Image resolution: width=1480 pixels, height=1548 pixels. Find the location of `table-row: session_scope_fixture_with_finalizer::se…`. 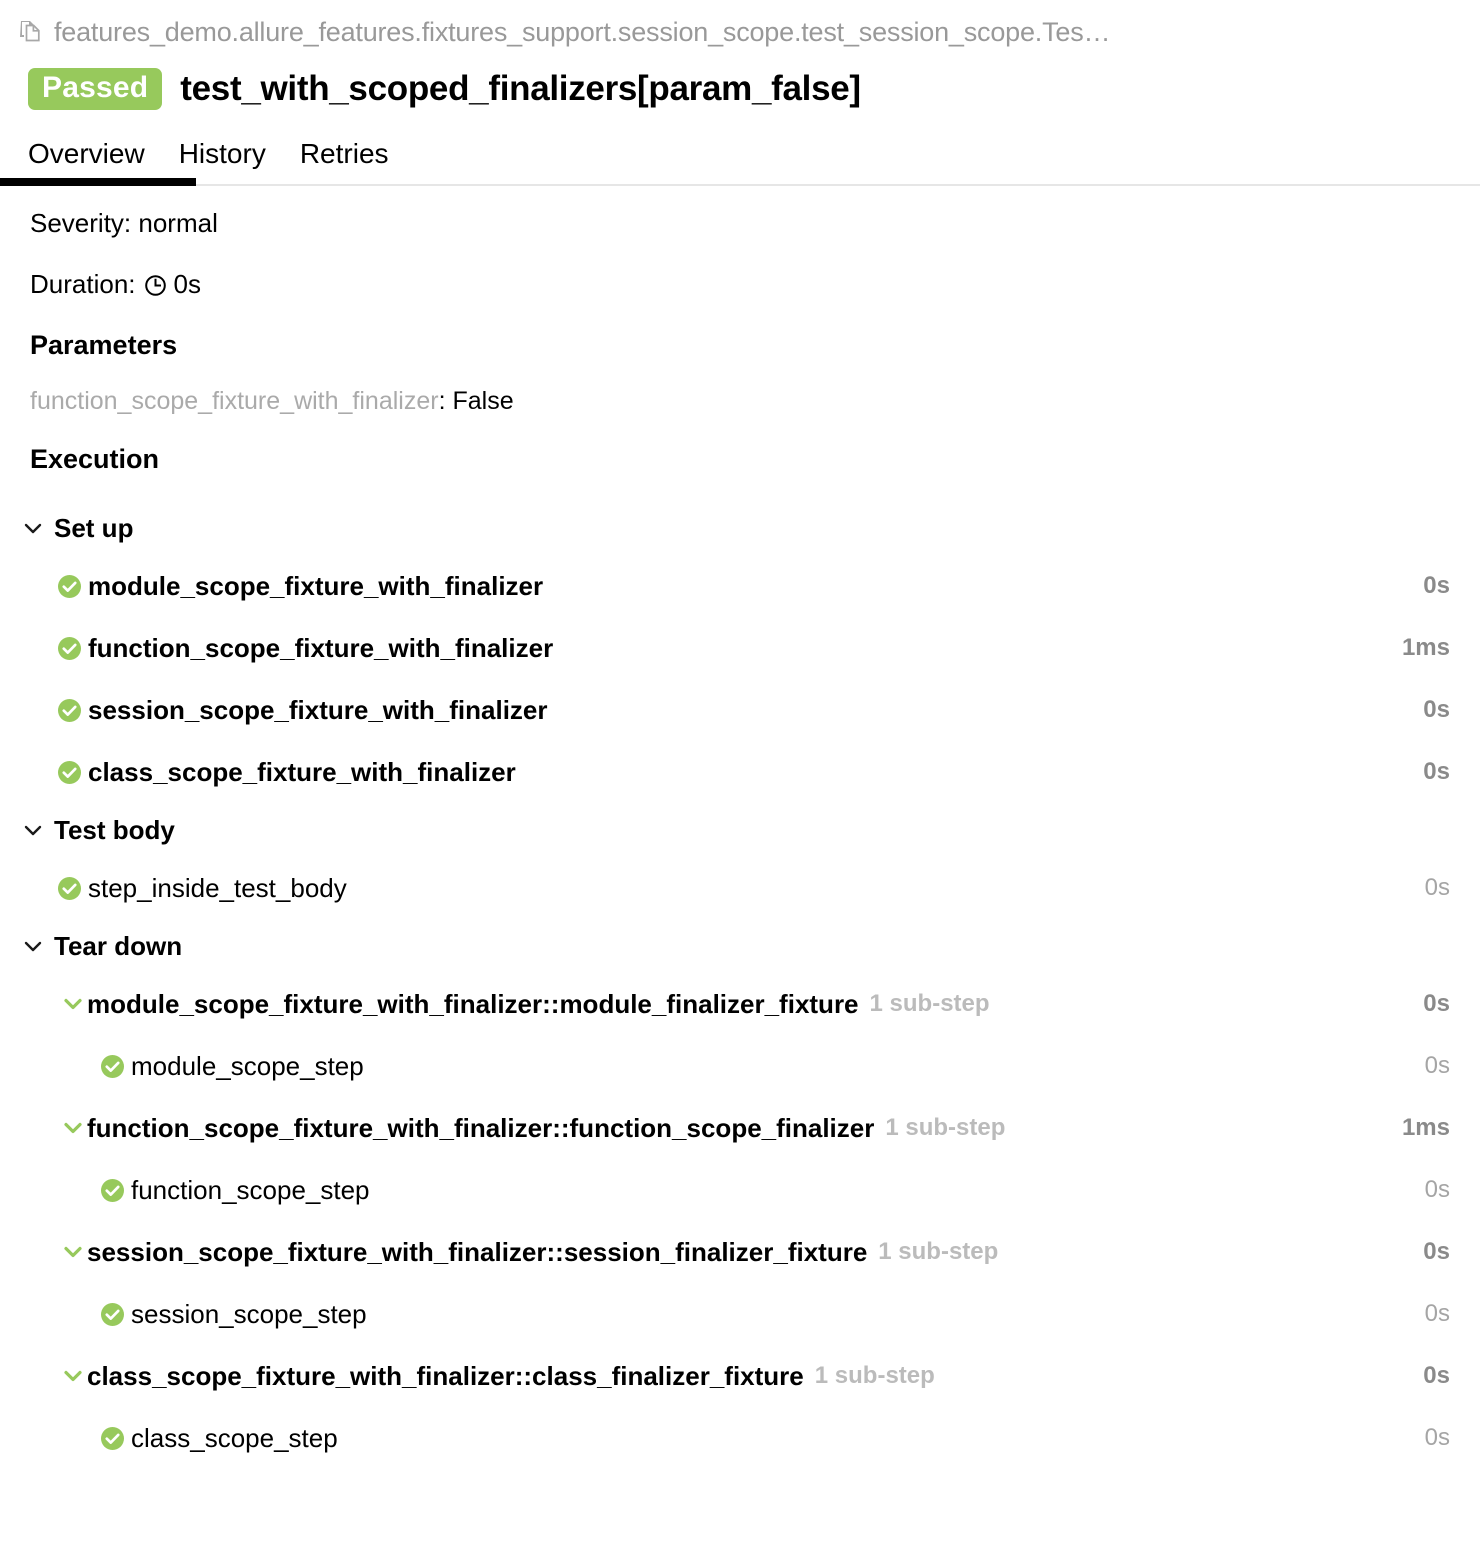

table-row: session_scope_fixture_with_finalizer::se… is located at coordinates (740, 1252).